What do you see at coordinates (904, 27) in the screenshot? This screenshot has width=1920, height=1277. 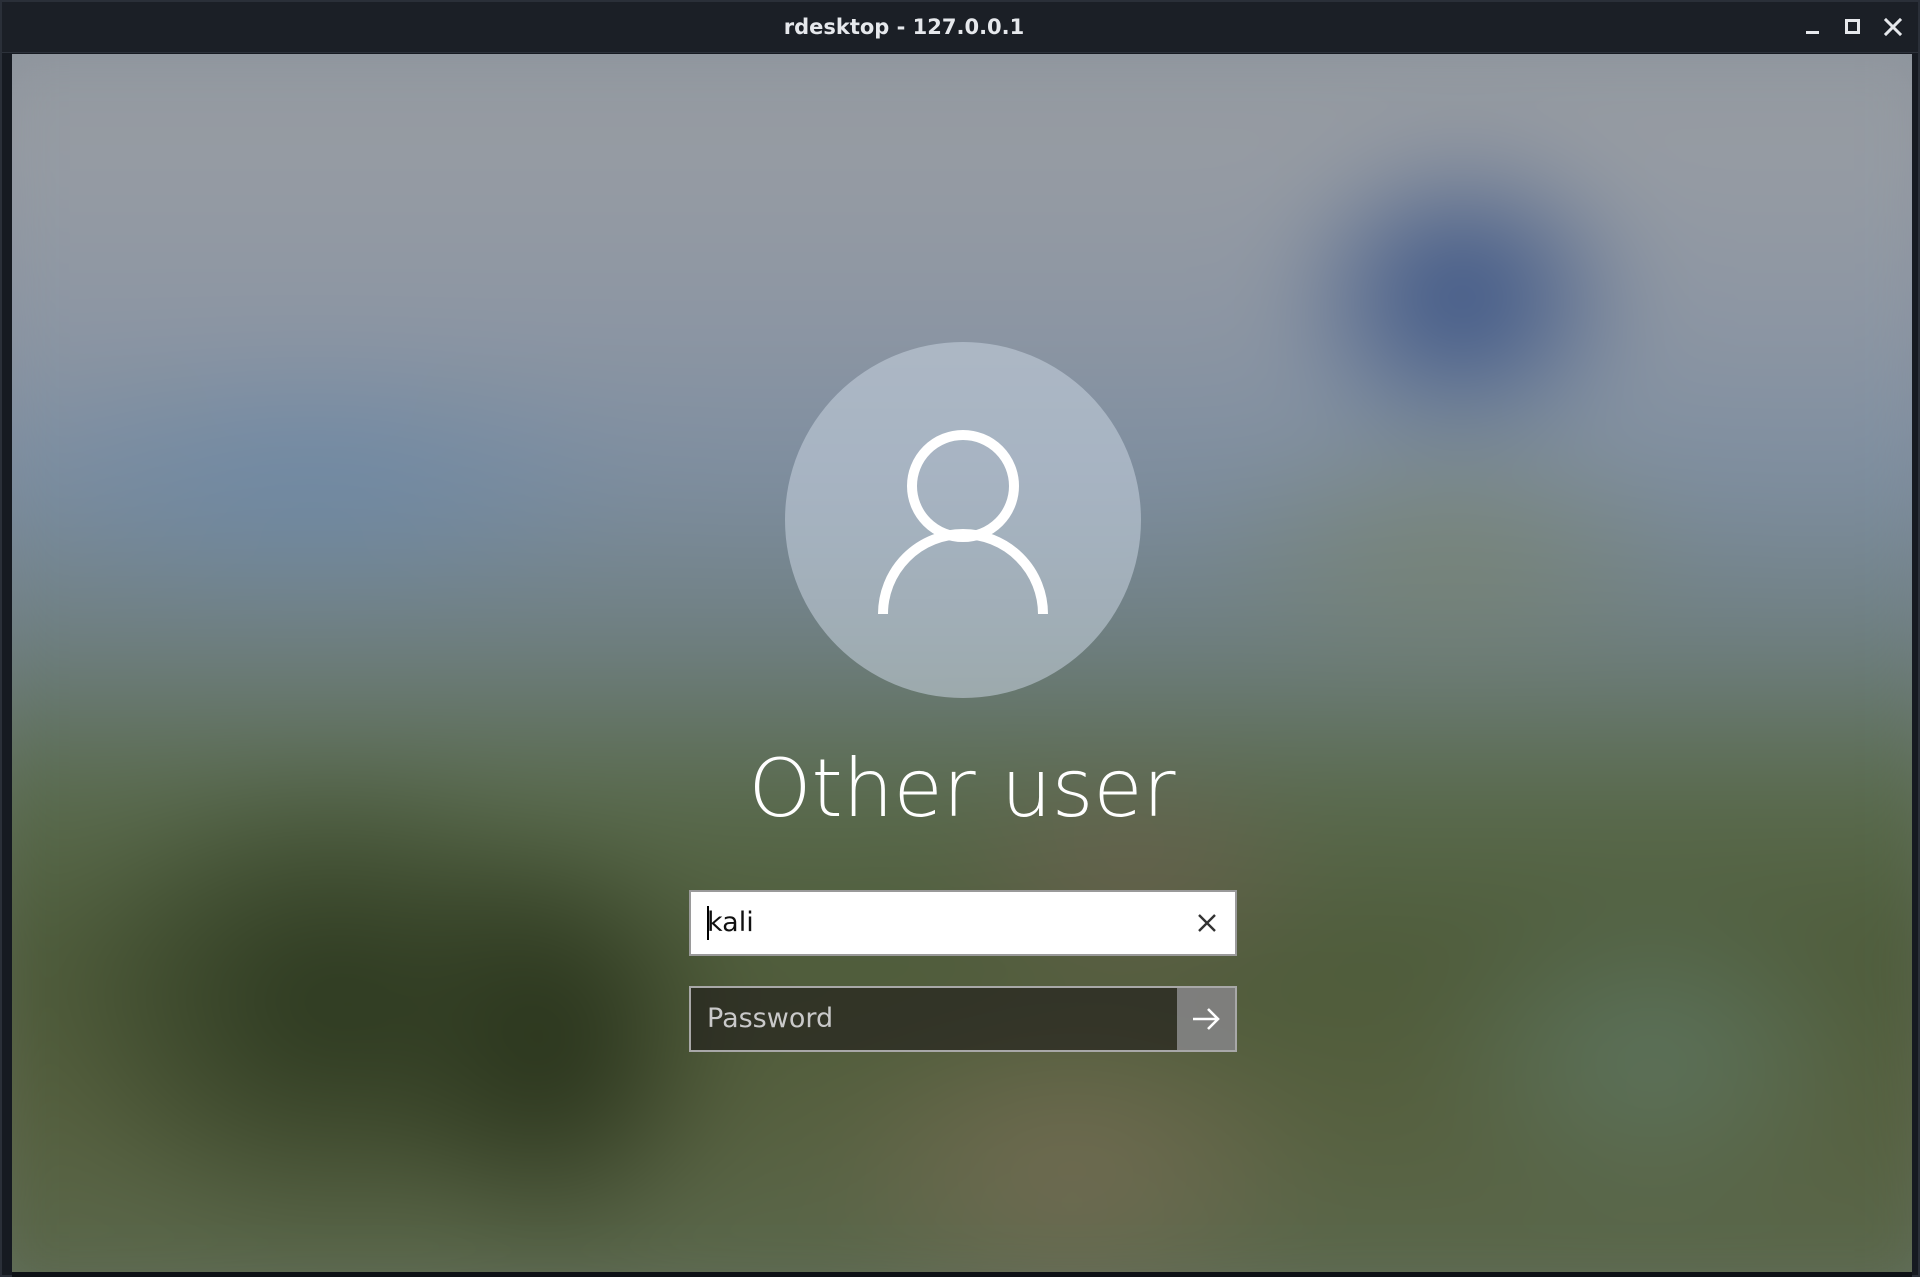 I see `window-title: rdesktop - 127.0.0.1` at bounding box center [904, 27].